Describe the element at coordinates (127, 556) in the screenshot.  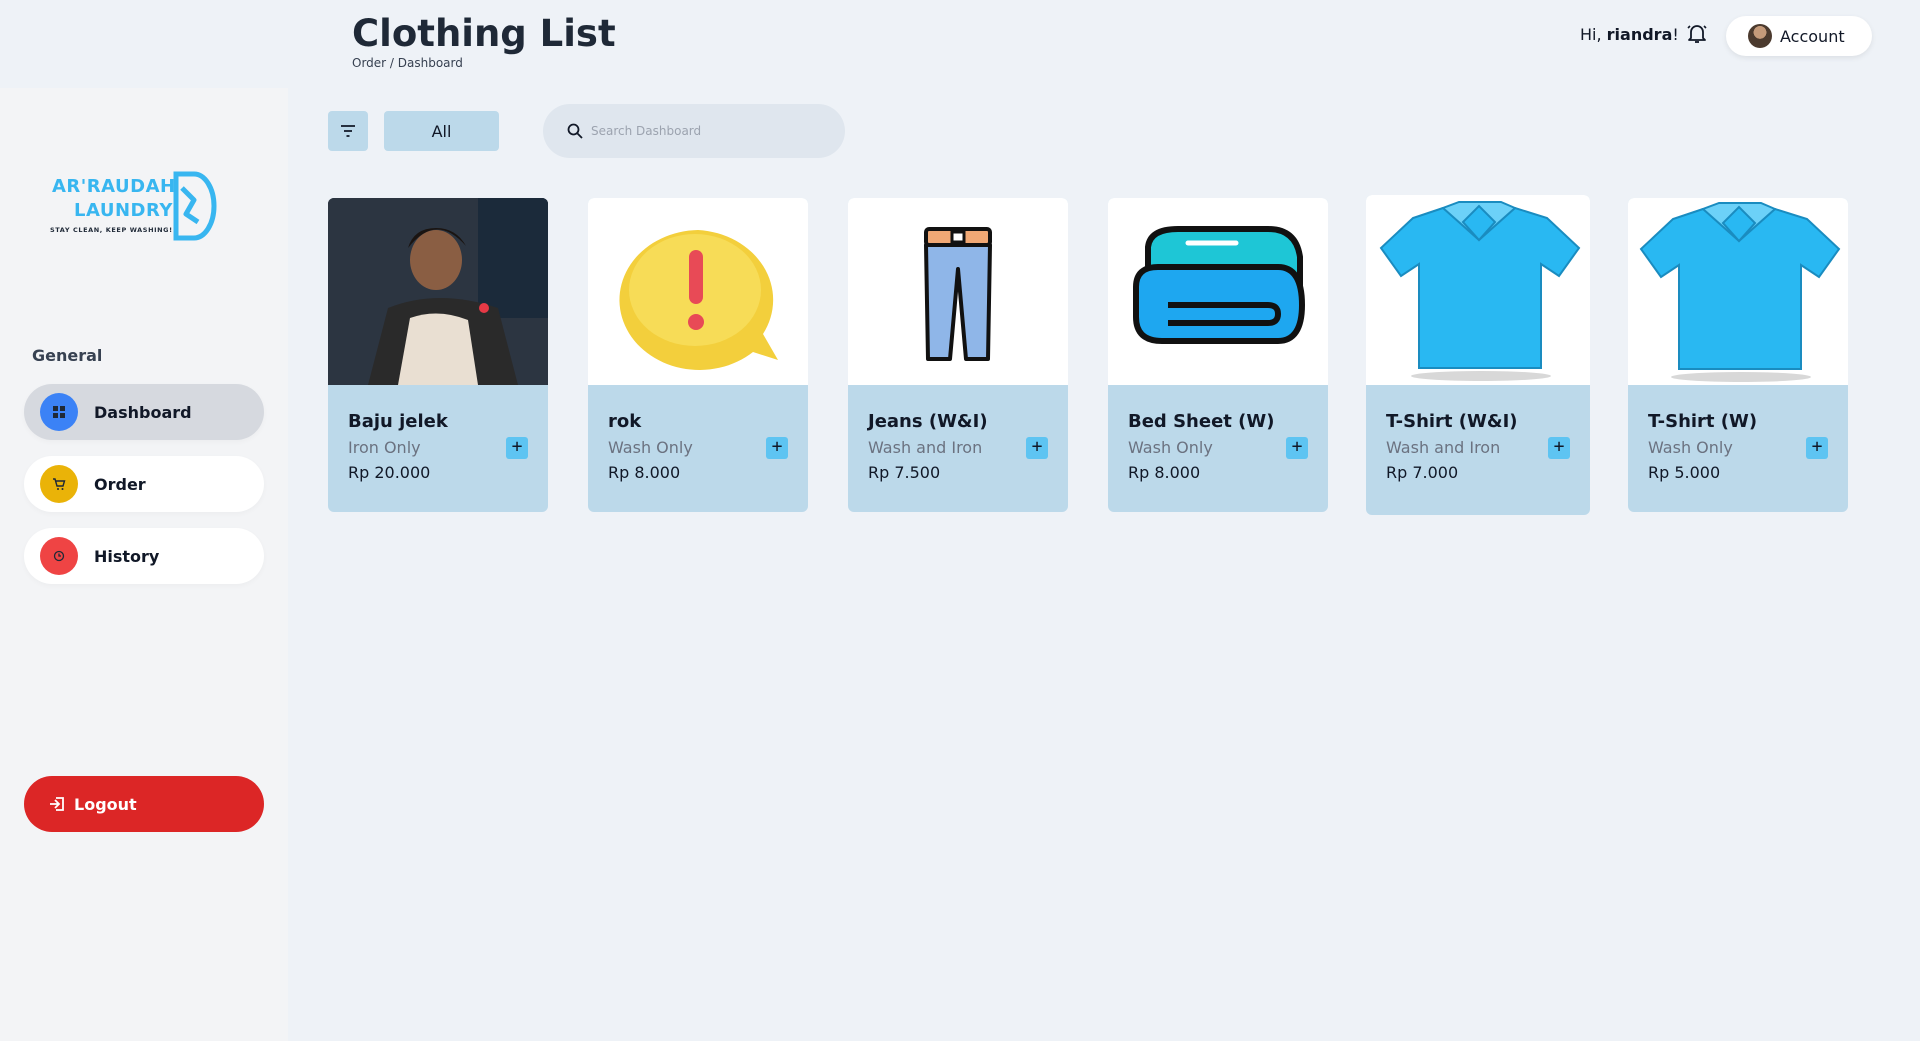
I see `sidebar-item-label: History` at that location.